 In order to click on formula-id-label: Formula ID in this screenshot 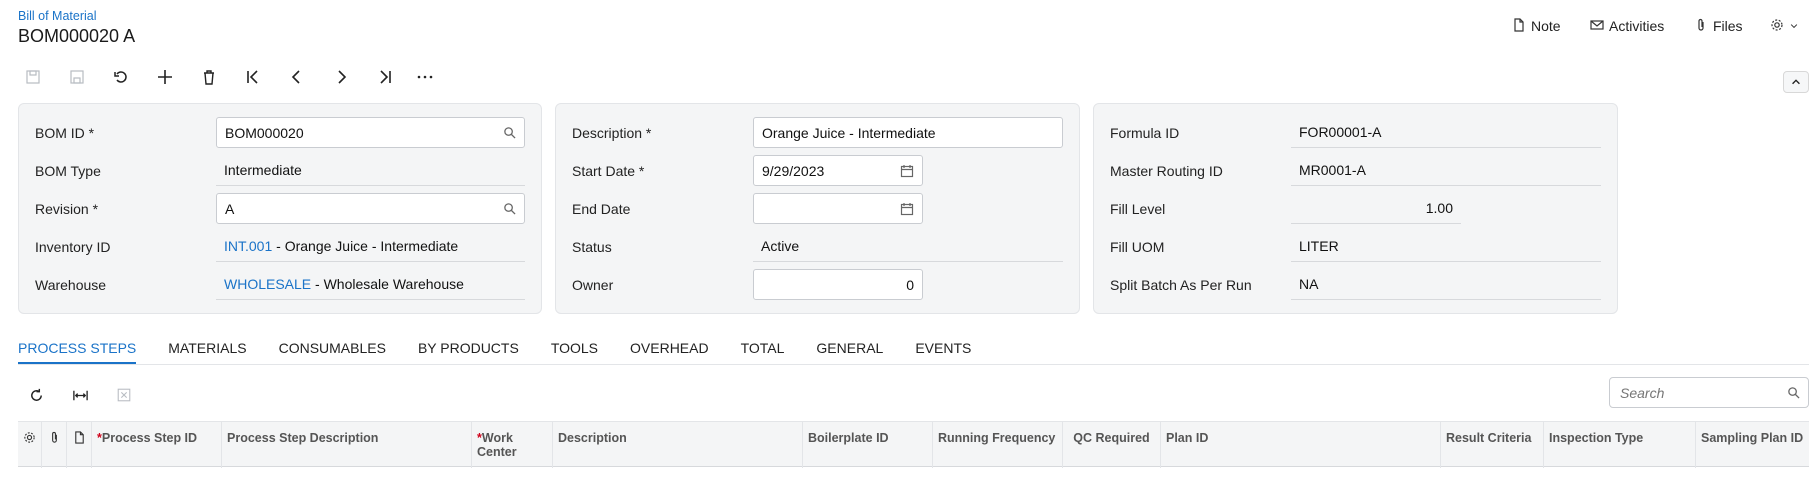, I will do `click(1145, 133)`.